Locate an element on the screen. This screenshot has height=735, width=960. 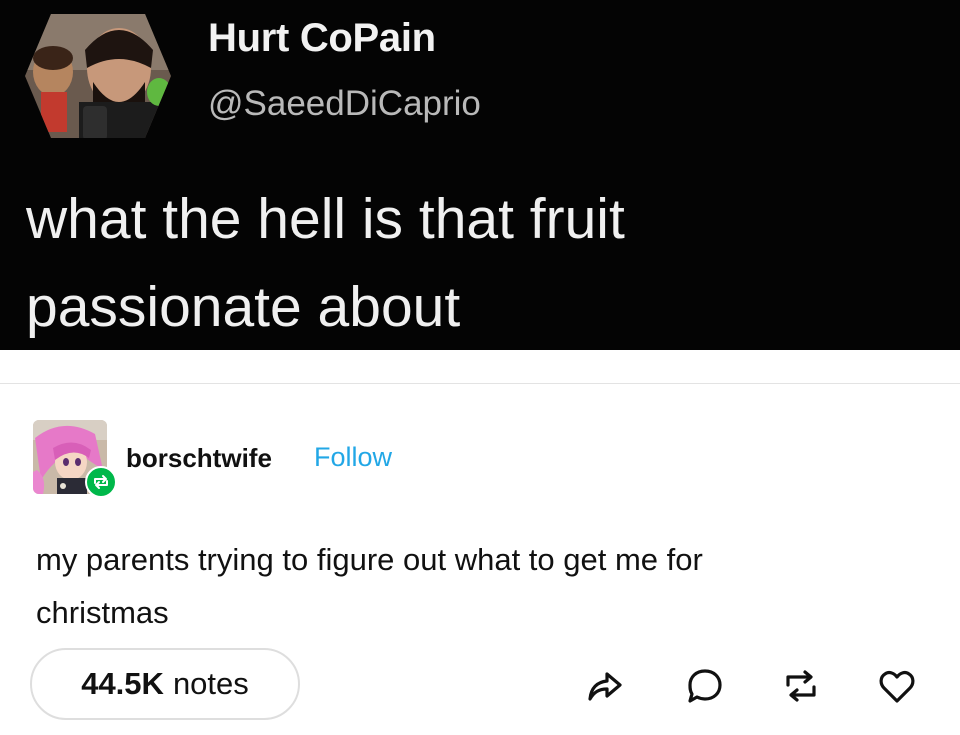
notes-label: notes is located at coordinates (210, 683).